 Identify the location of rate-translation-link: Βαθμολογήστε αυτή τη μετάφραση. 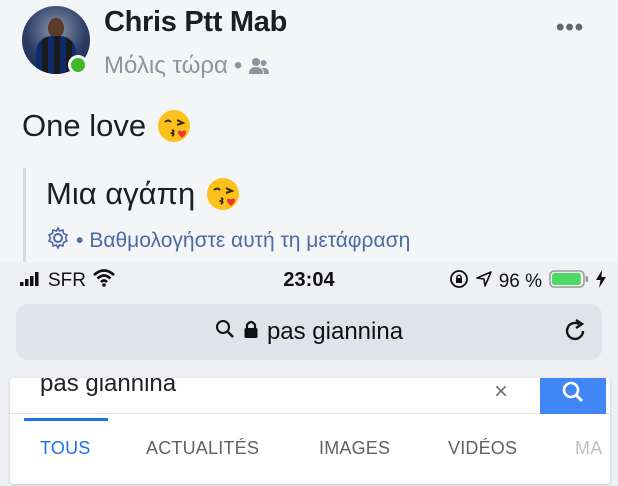
(249, 241).